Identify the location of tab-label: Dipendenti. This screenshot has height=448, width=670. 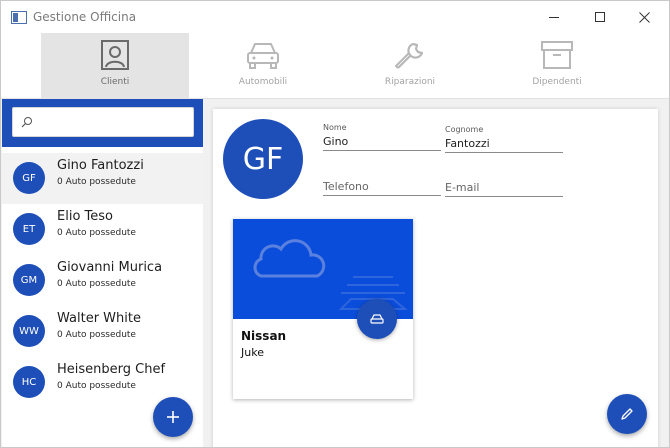
(557, 82).